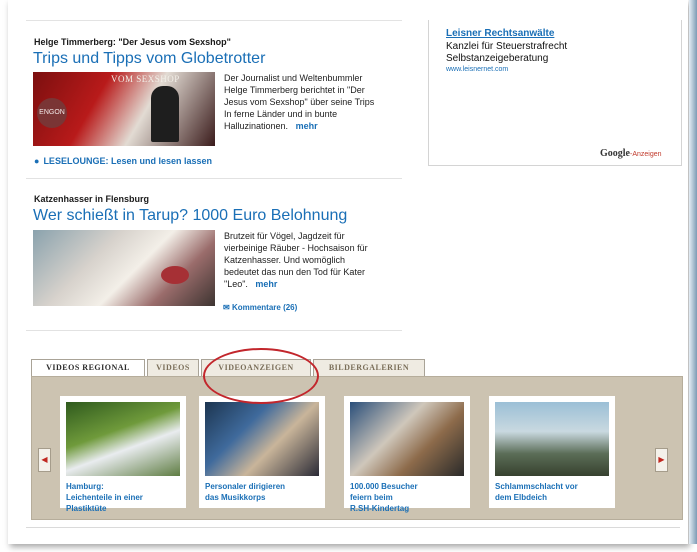 This screenshot has height=552, width=697. Describe the element at coordinates (631, 153) in the screenshot. I see `google-ads-label: Google-Anzeigen` at that location.